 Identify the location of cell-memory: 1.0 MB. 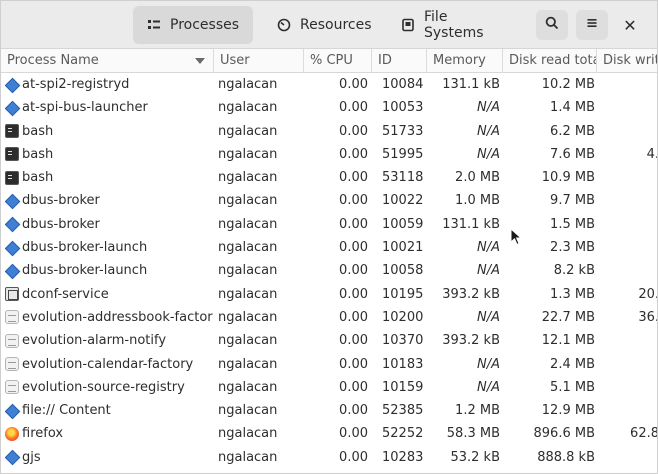
(477, 201).